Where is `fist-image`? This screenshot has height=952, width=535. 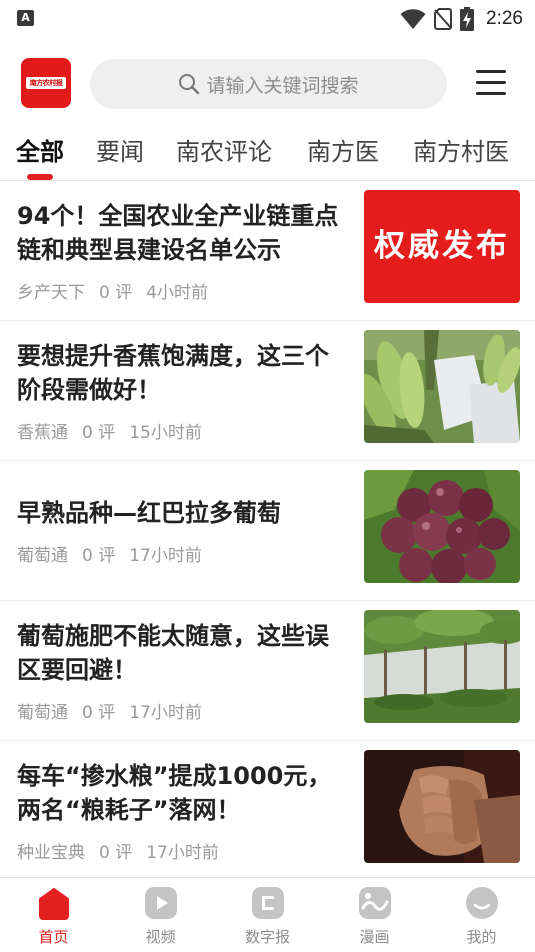
fist-image is located at coordinates (442, 806).